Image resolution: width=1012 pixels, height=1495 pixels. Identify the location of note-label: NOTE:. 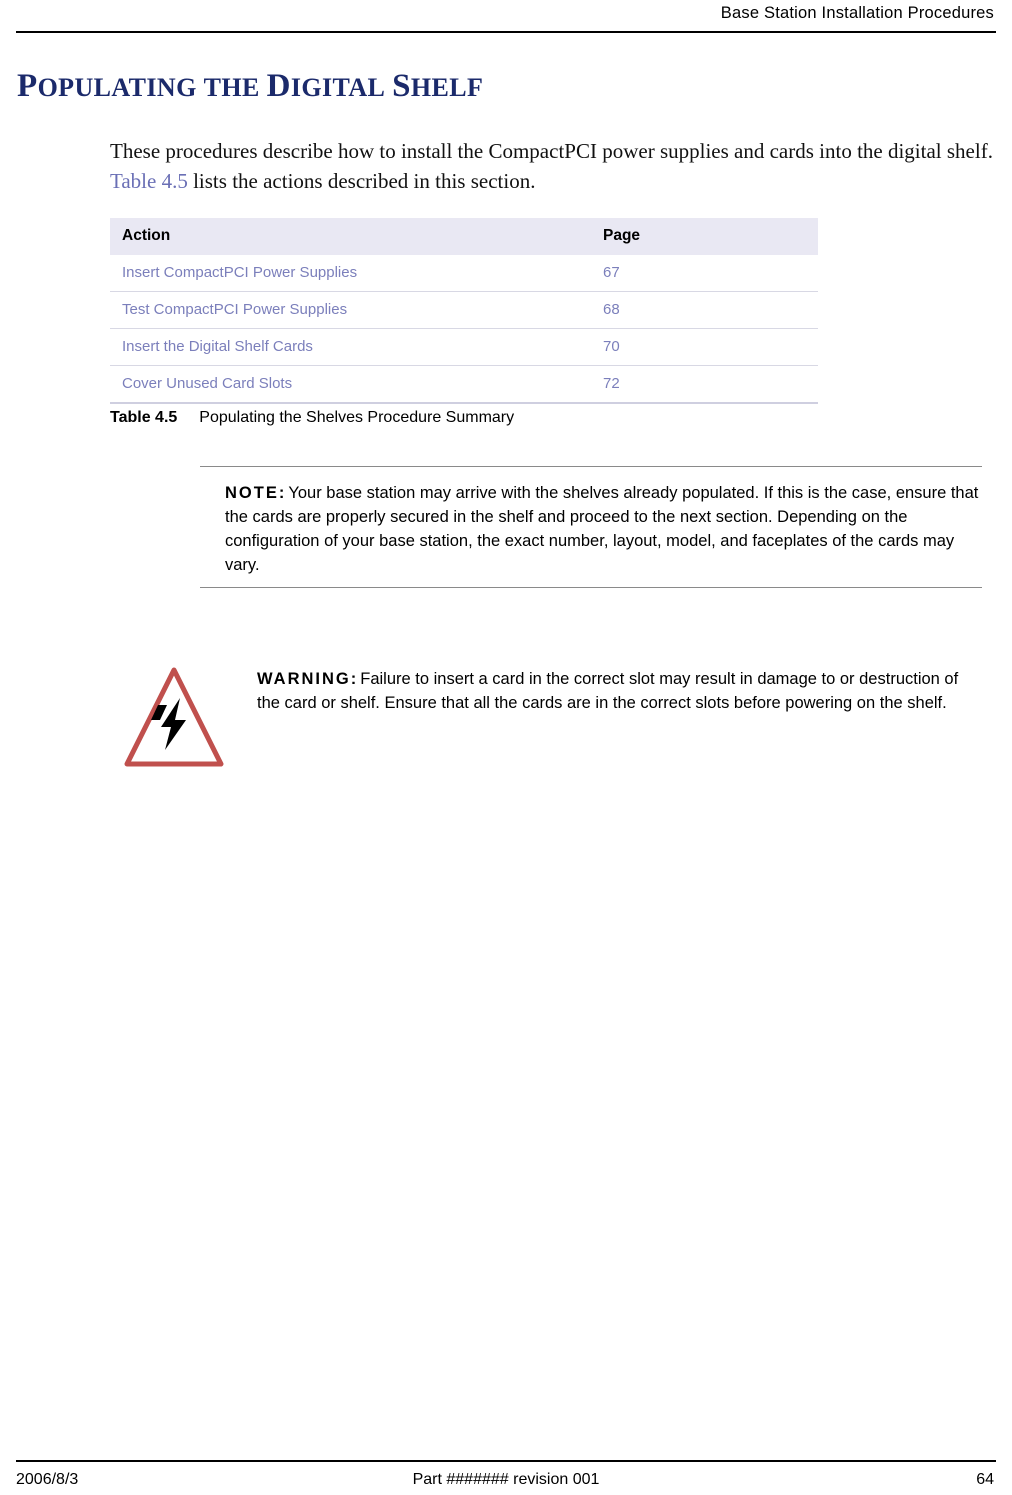
(256, 493).